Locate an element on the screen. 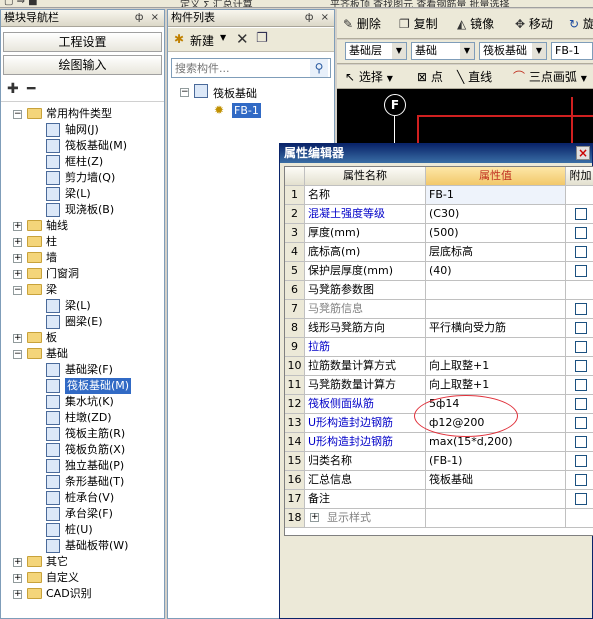 The height and width of the screenshot is (619, 593). property-name-cell: 混凝土强度等级 is located at coordinates (365, 214).